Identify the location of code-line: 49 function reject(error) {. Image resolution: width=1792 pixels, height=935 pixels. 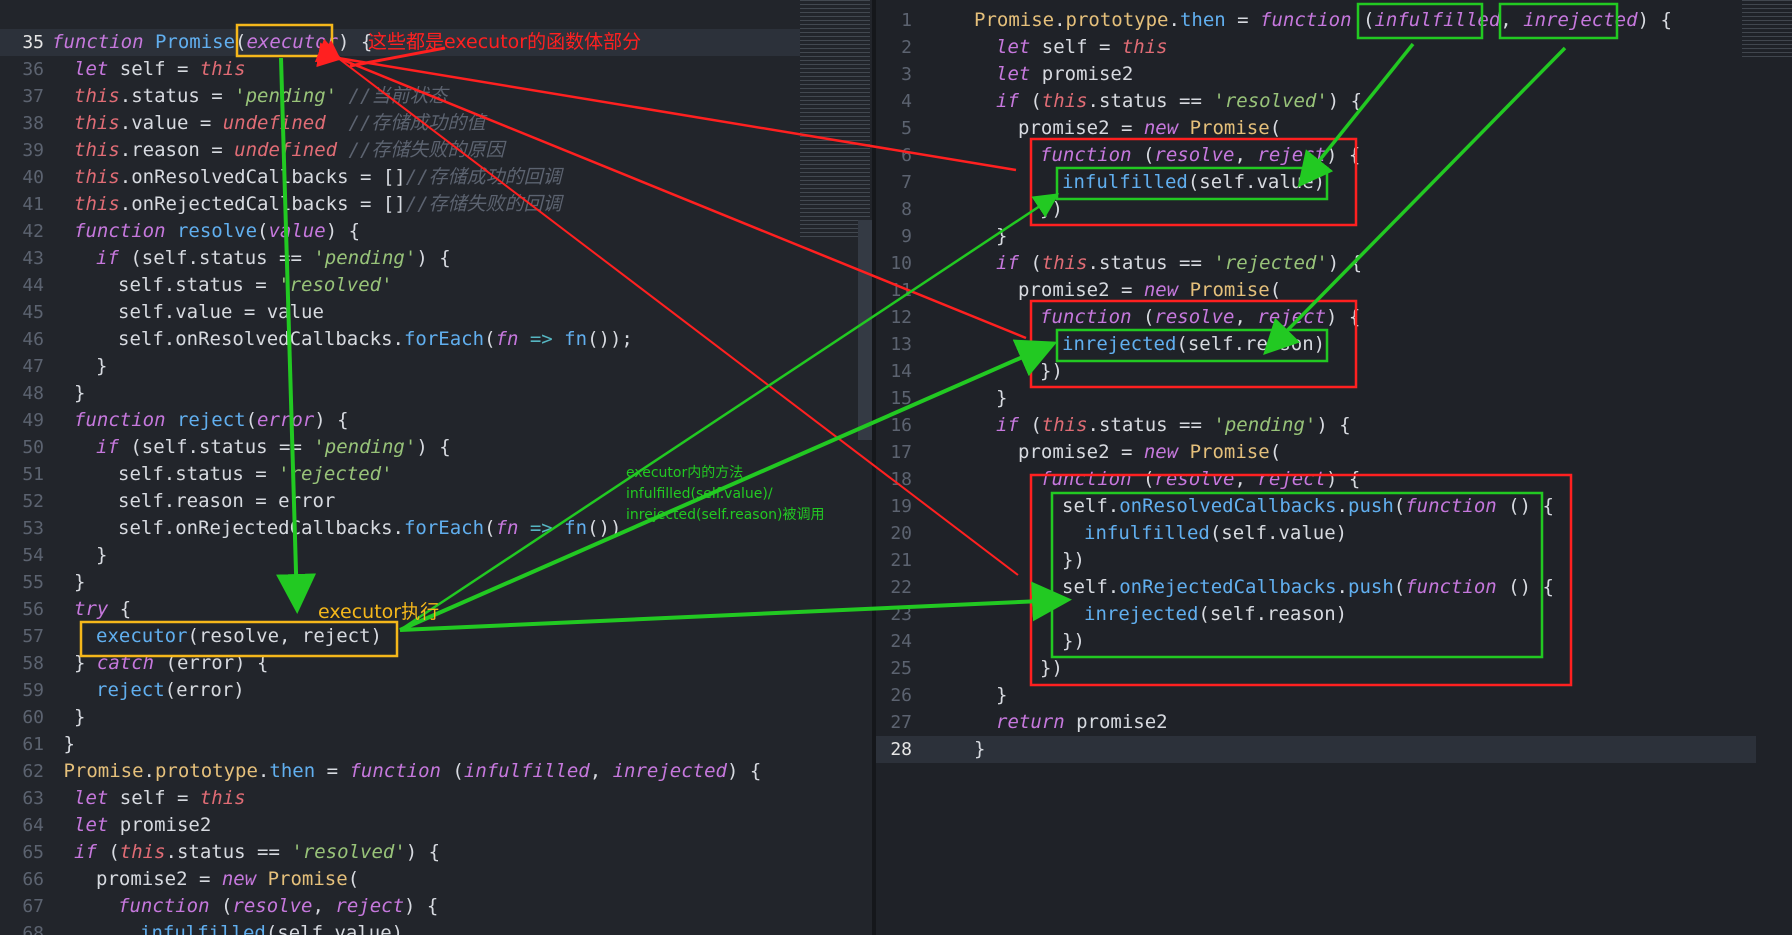
(400, 420).